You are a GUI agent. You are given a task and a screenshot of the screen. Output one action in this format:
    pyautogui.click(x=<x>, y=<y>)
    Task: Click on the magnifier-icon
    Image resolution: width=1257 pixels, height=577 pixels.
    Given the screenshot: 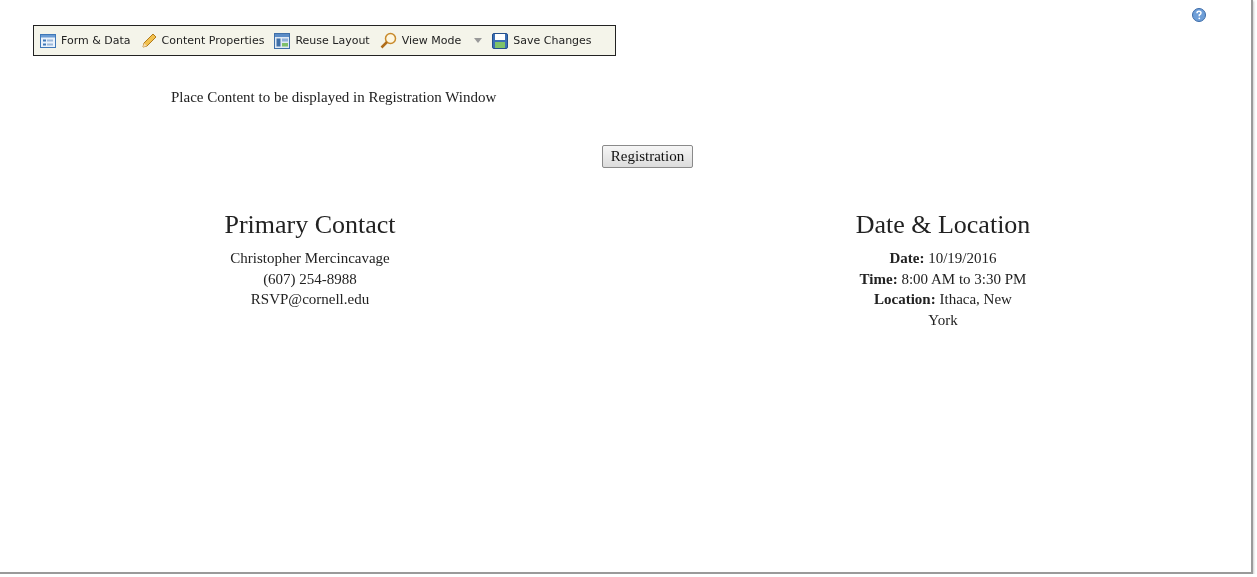 What is the action you would take?
    pyautogui.click(x=388, y=40)
    